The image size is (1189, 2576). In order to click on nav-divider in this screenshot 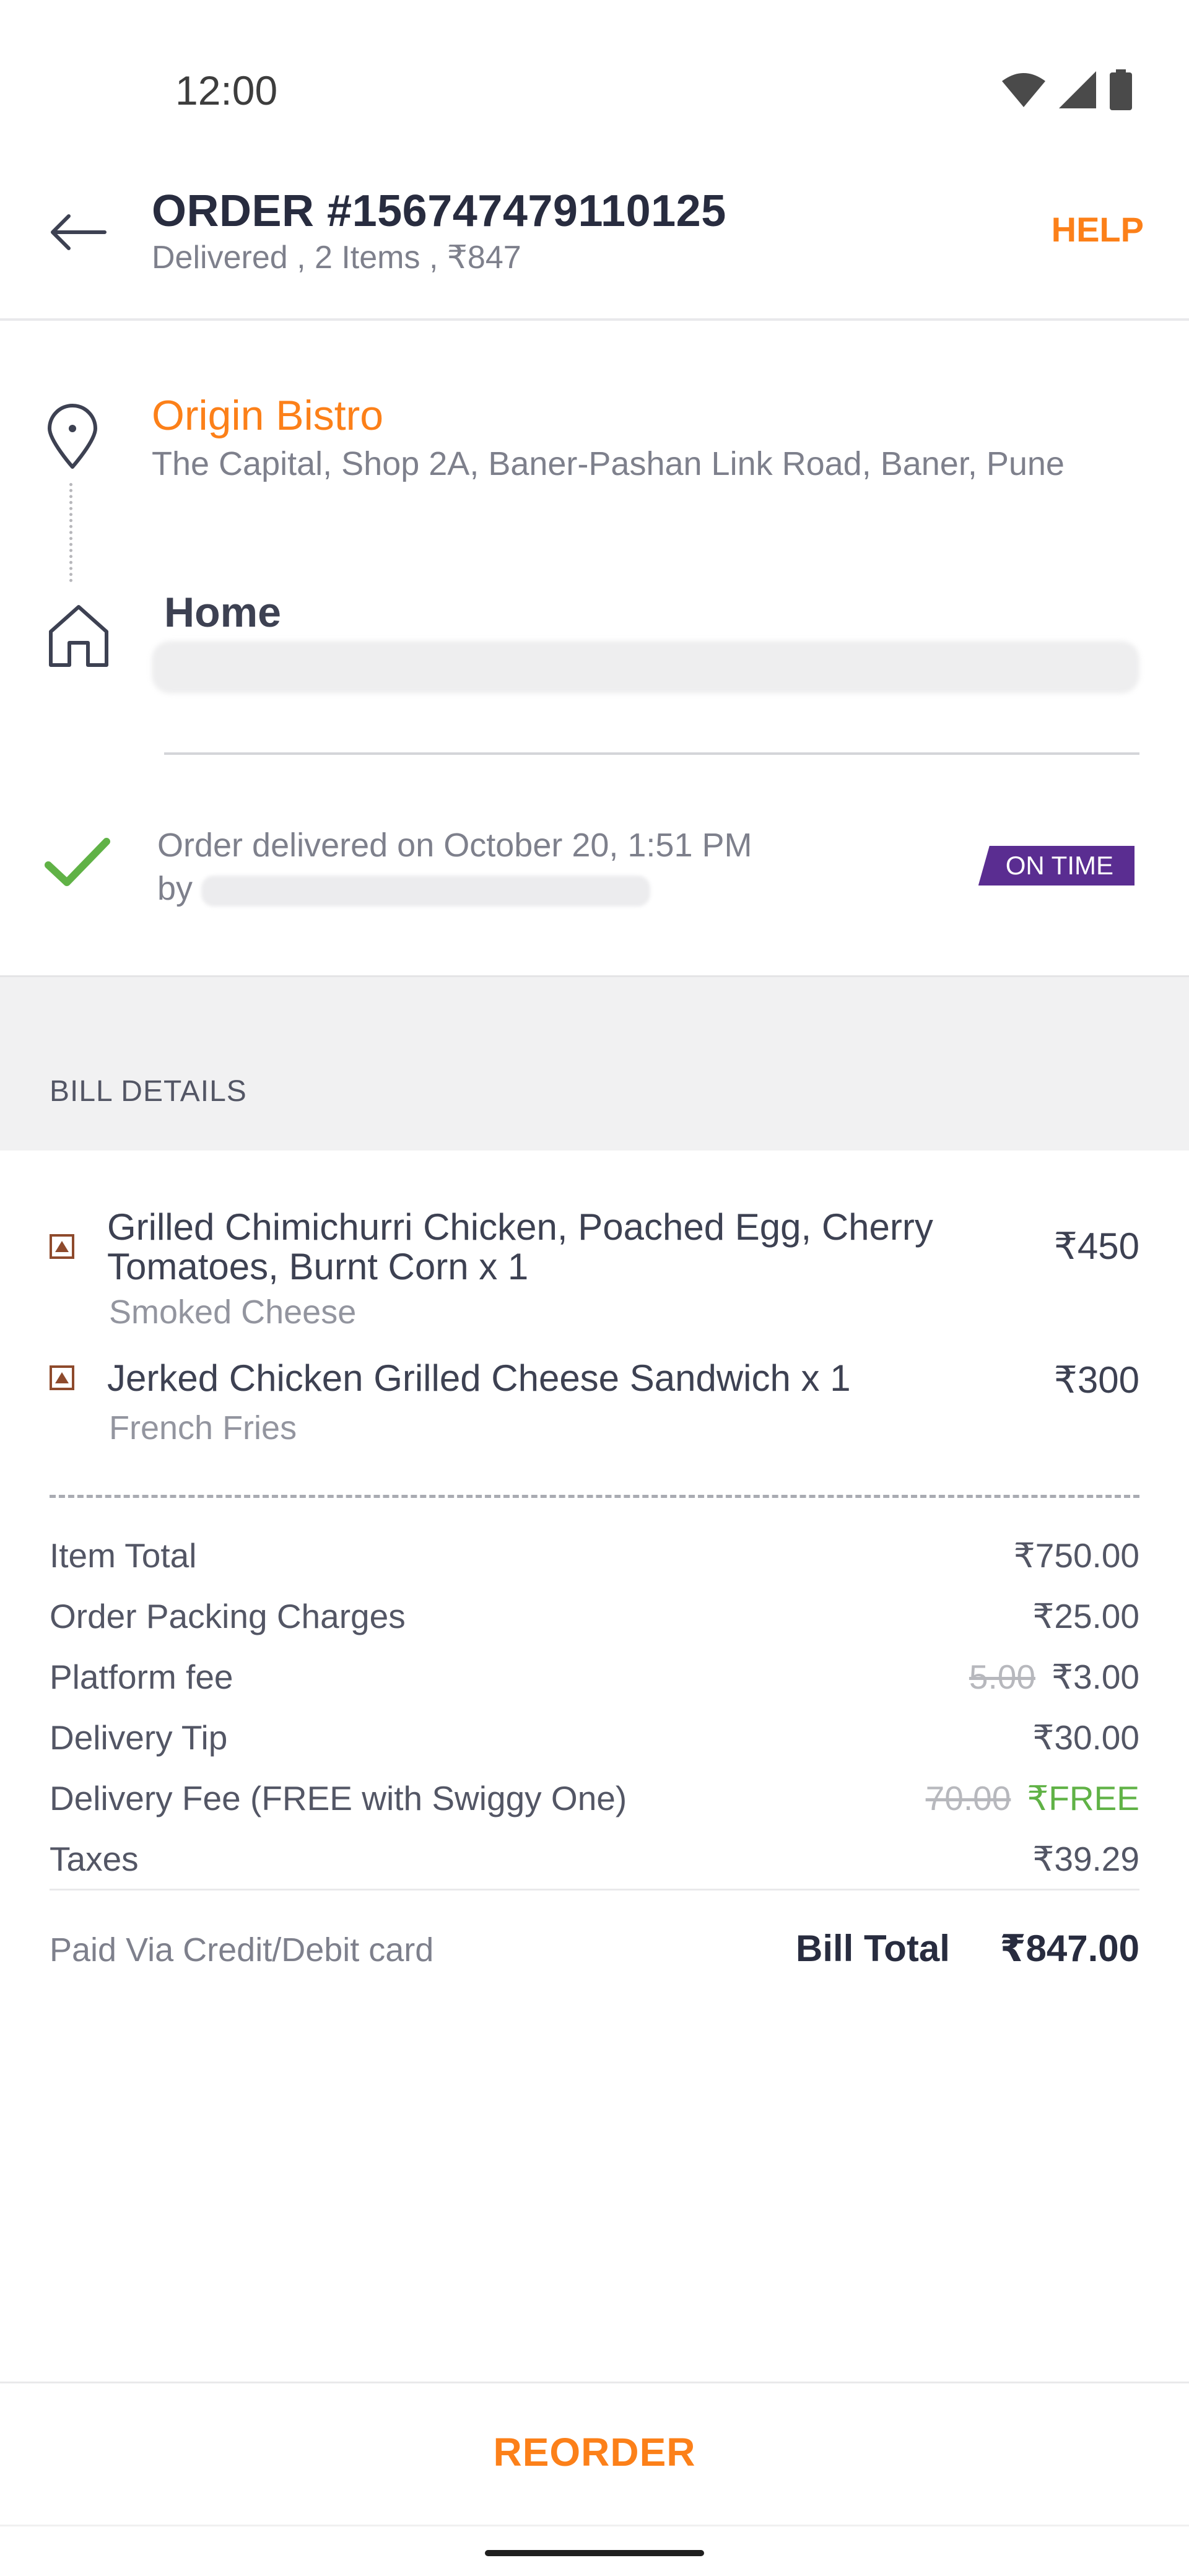, I will do `click(594, 2525)`.